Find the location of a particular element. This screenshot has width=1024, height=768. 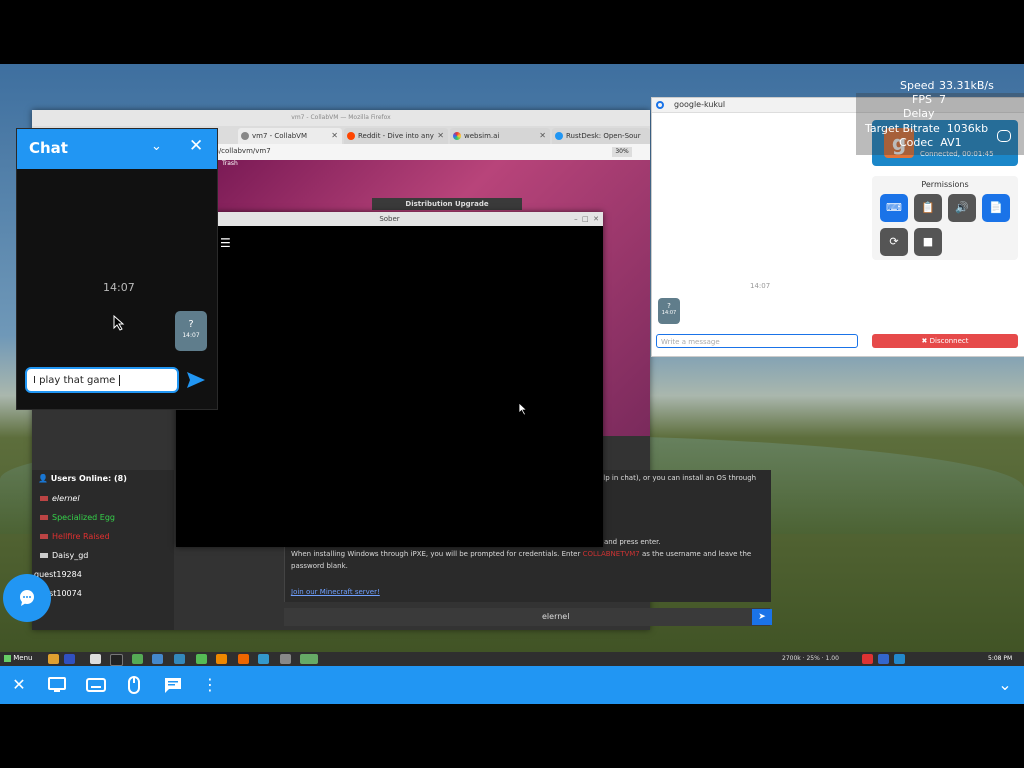

stat-codec: Codec AV1 is located at coordinates (930, 142).